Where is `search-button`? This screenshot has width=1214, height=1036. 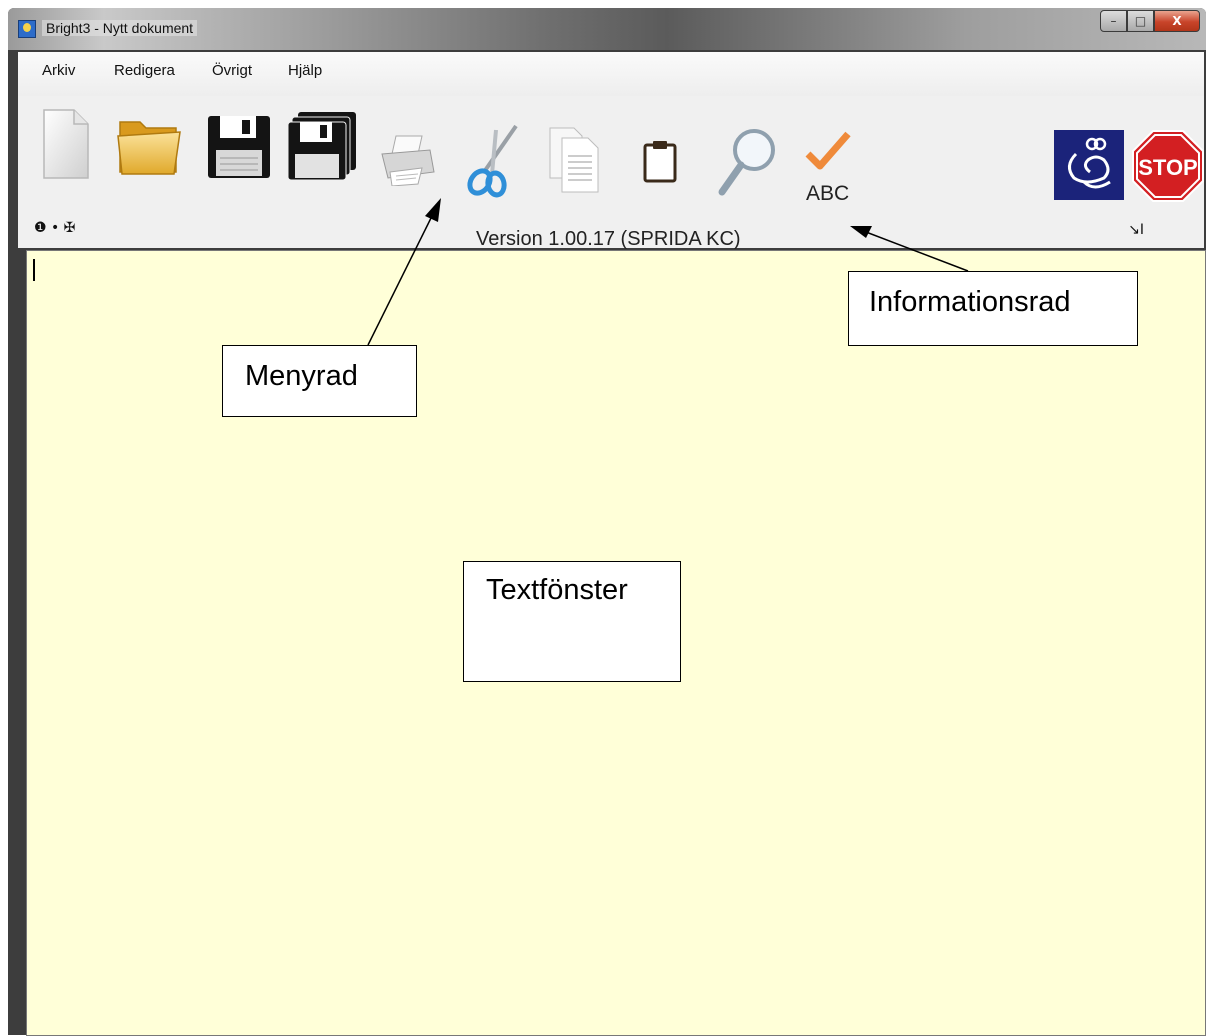 search-button is located at coordinates (747, 164).